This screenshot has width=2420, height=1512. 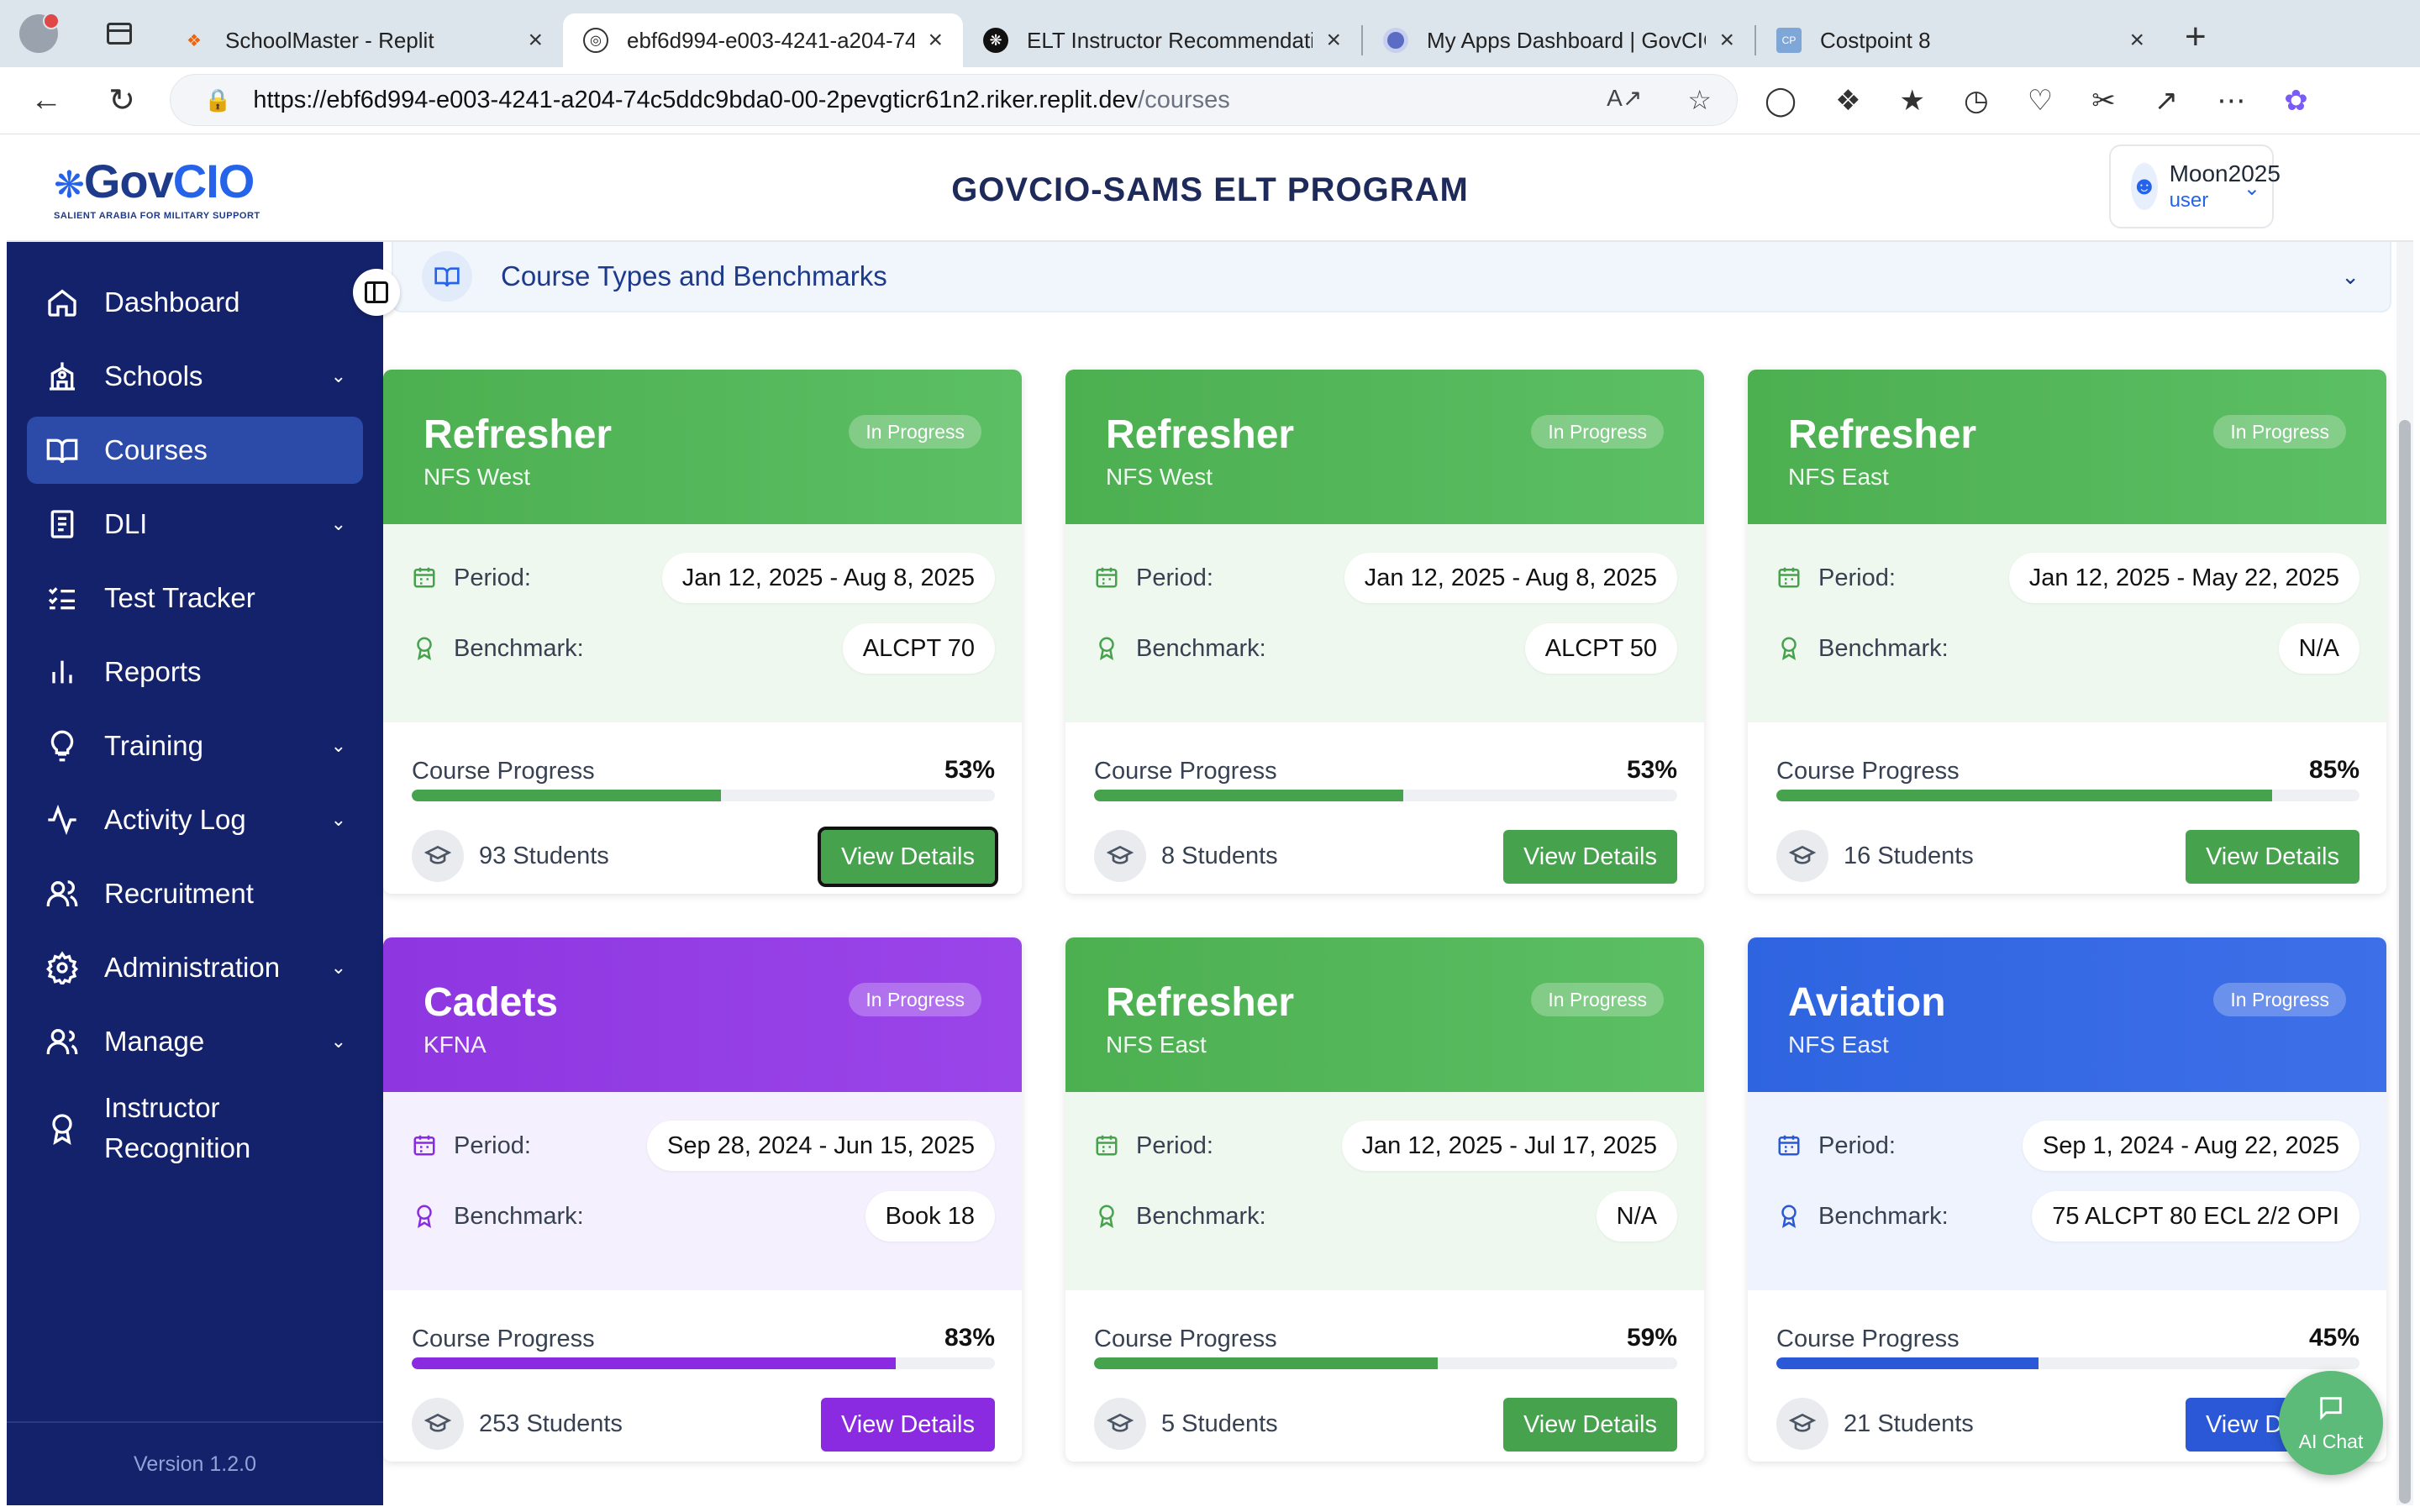 I want to click on extensions-icon: ❖, so click(x=1848, y=101).